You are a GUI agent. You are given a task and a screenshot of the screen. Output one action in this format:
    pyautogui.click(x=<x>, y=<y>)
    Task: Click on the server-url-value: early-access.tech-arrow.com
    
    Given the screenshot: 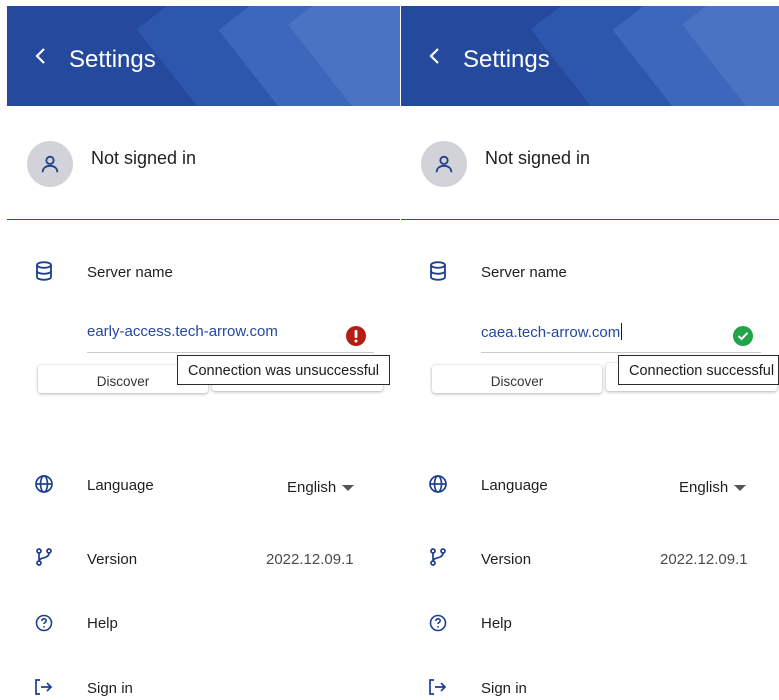 What is the action you would take?
    pyautogui.click(x=182, y=331)
    